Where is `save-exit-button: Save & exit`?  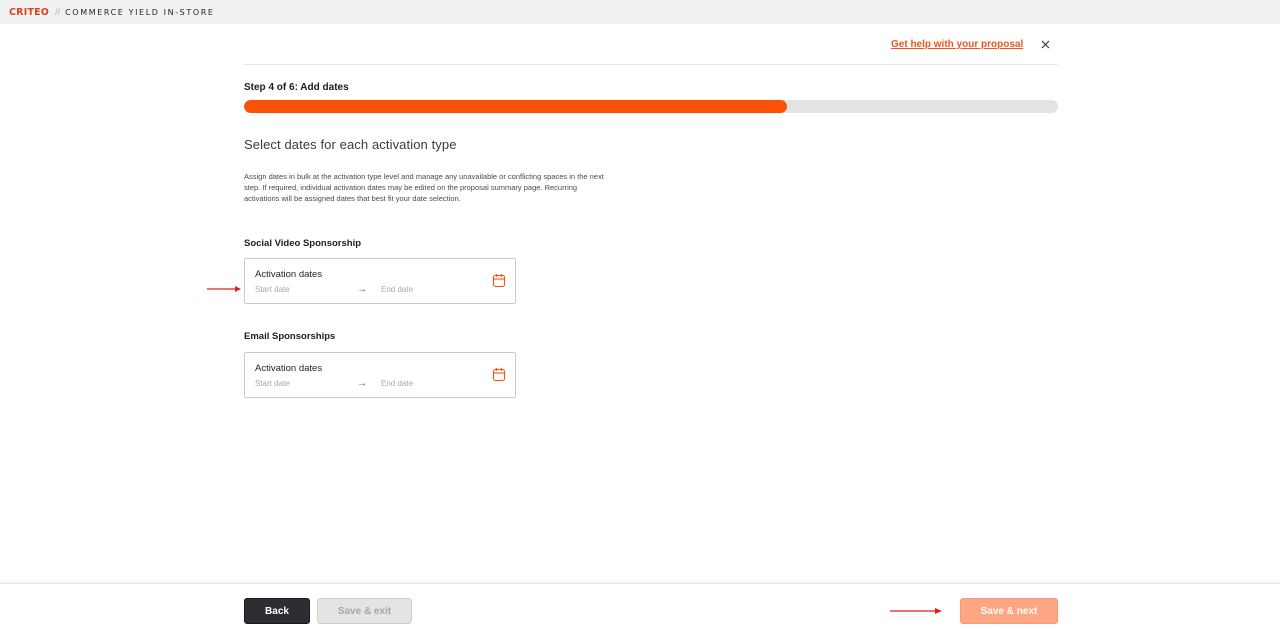
save-exit-button: Save & exit is located at coordinates (364, 611).